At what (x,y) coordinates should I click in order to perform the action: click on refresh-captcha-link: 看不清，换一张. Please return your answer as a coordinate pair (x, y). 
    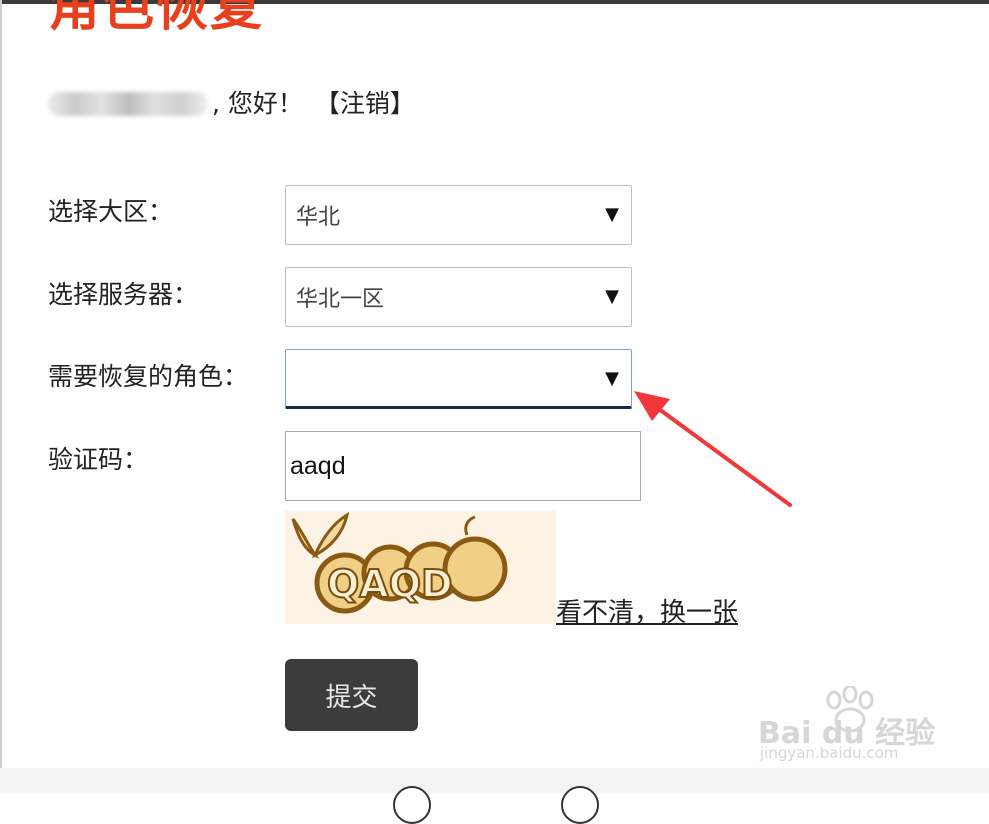
    Looking at the image, I should click on (647, 613).